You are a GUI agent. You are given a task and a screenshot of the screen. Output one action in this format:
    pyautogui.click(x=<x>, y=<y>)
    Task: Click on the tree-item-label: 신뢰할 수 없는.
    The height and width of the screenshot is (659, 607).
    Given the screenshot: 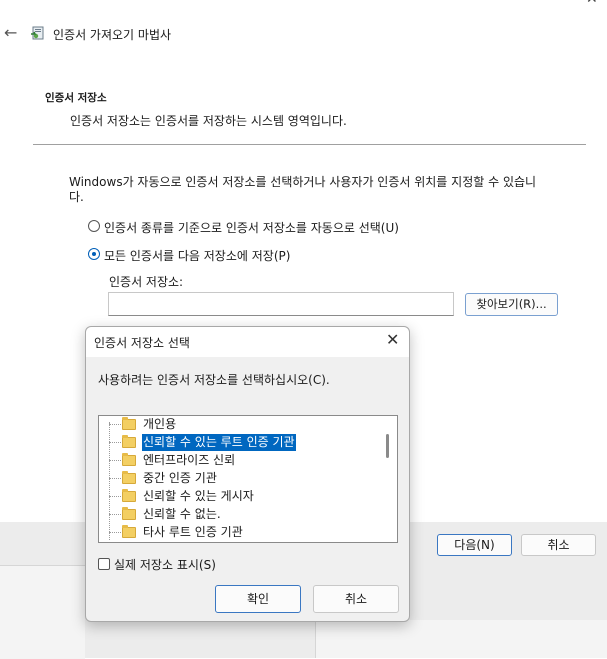 What is the action you would take?
    pyautogui.click(x=182, y=514)
    